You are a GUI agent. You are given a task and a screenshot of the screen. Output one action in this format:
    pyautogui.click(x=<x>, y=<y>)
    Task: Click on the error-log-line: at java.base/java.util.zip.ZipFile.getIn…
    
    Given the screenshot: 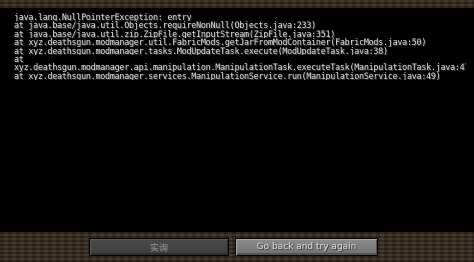 What is the action you would take?
    pyautogui.click(x=175, y=34)
    